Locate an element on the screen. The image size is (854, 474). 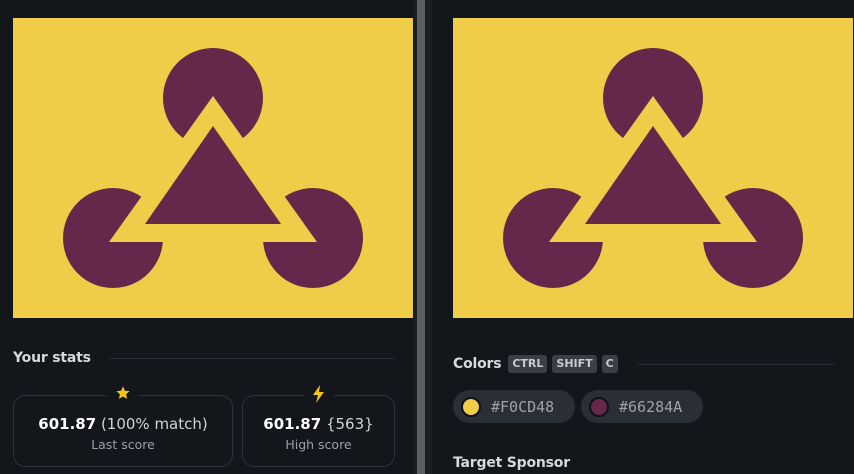
high-score-value: 601.87 {563} is located at coordinates (318, 424).